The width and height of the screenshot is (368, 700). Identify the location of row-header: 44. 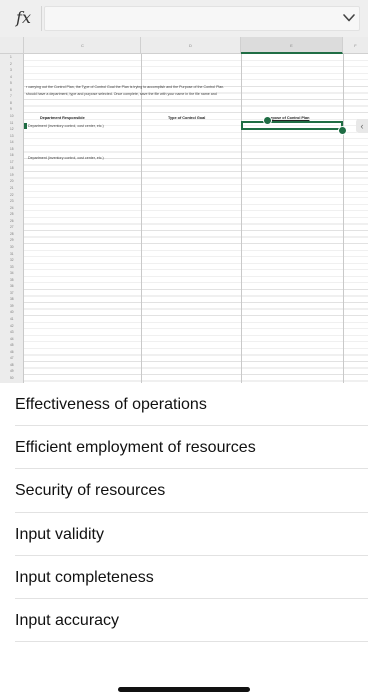
(12, 339).